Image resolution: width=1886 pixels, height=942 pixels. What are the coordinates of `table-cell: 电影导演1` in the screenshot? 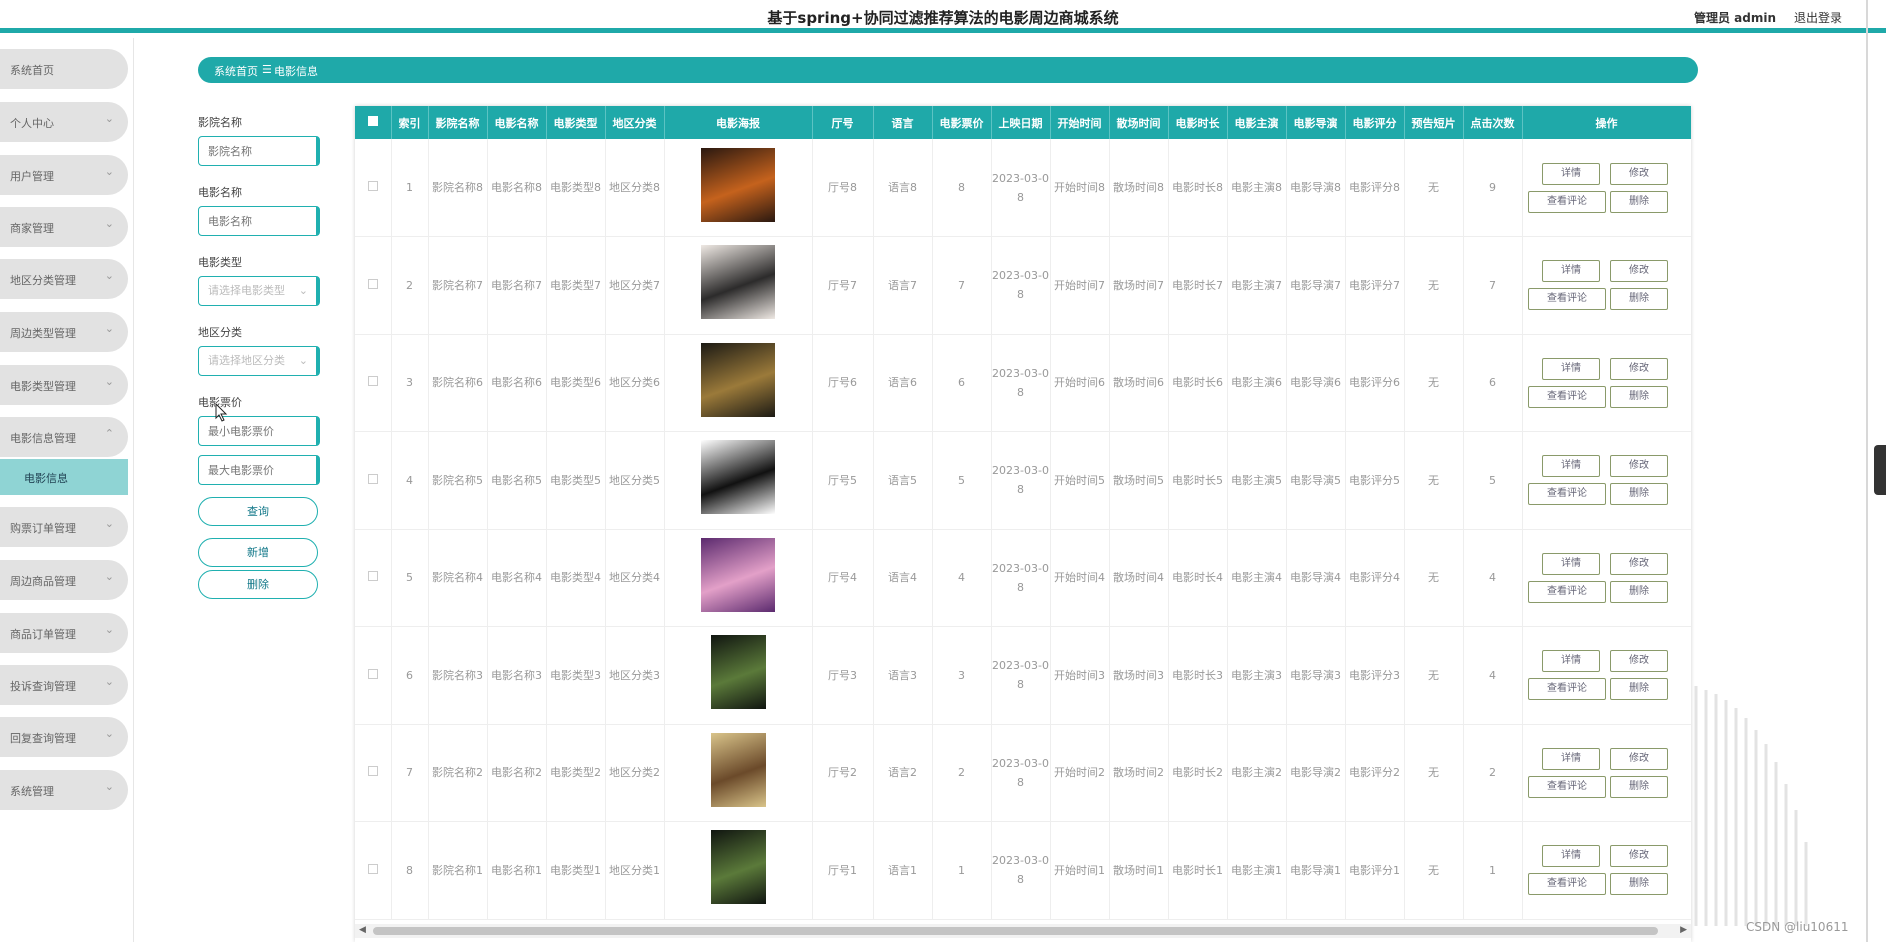 It's located at (1316, 870).